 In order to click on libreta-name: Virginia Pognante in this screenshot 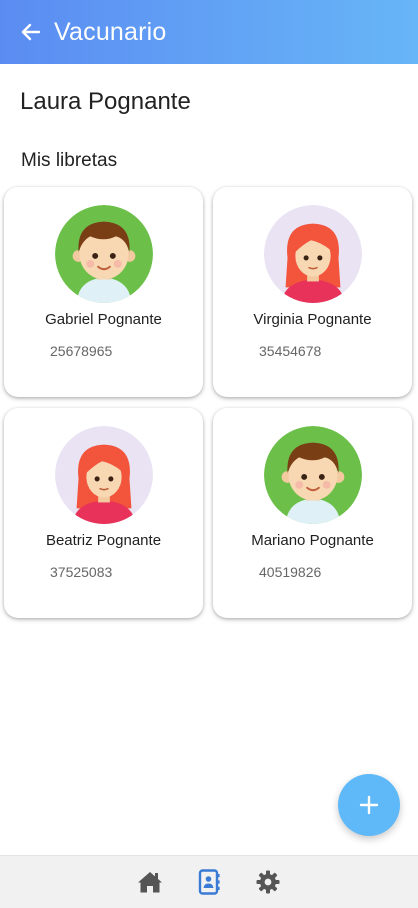, I will do `click(312, 319)`.